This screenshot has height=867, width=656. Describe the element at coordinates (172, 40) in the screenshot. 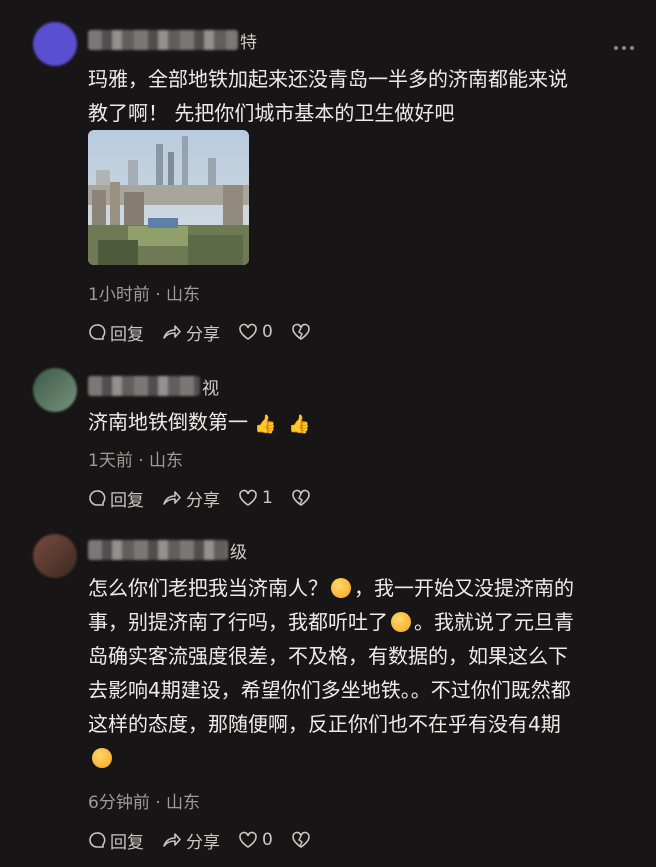

I see `username: 特` at that location.